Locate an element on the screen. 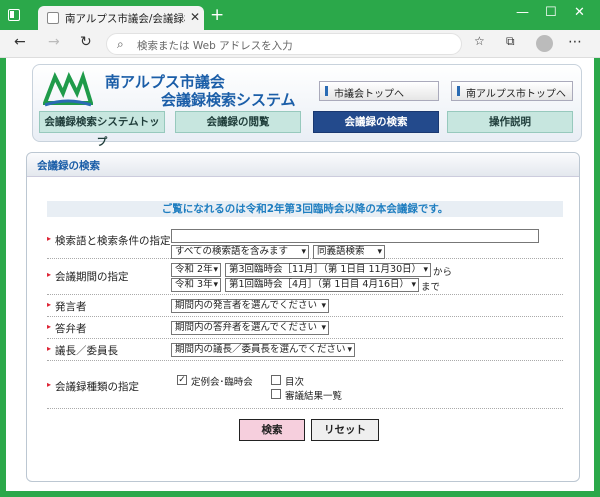 This screenshot has width=600, height=497. chair-label: 議長／委員長 is located at coordinates (82, 350).